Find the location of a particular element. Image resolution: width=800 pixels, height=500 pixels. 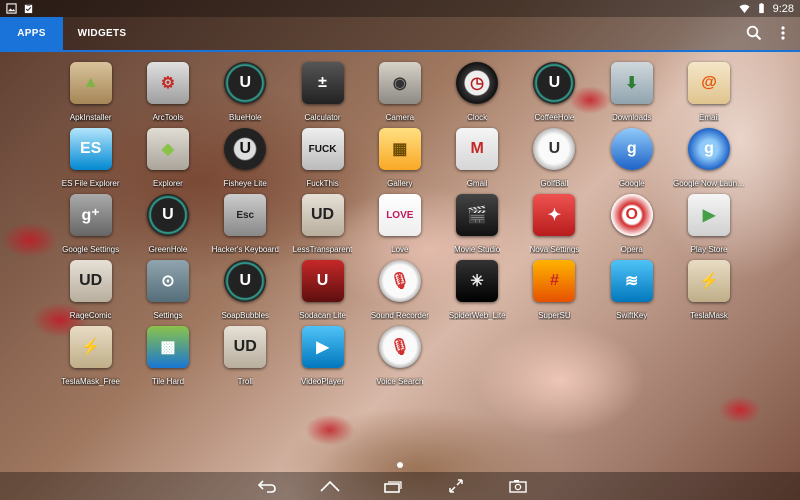

app-ragecomic: UD RageComic is located at coordinates (90, 293).